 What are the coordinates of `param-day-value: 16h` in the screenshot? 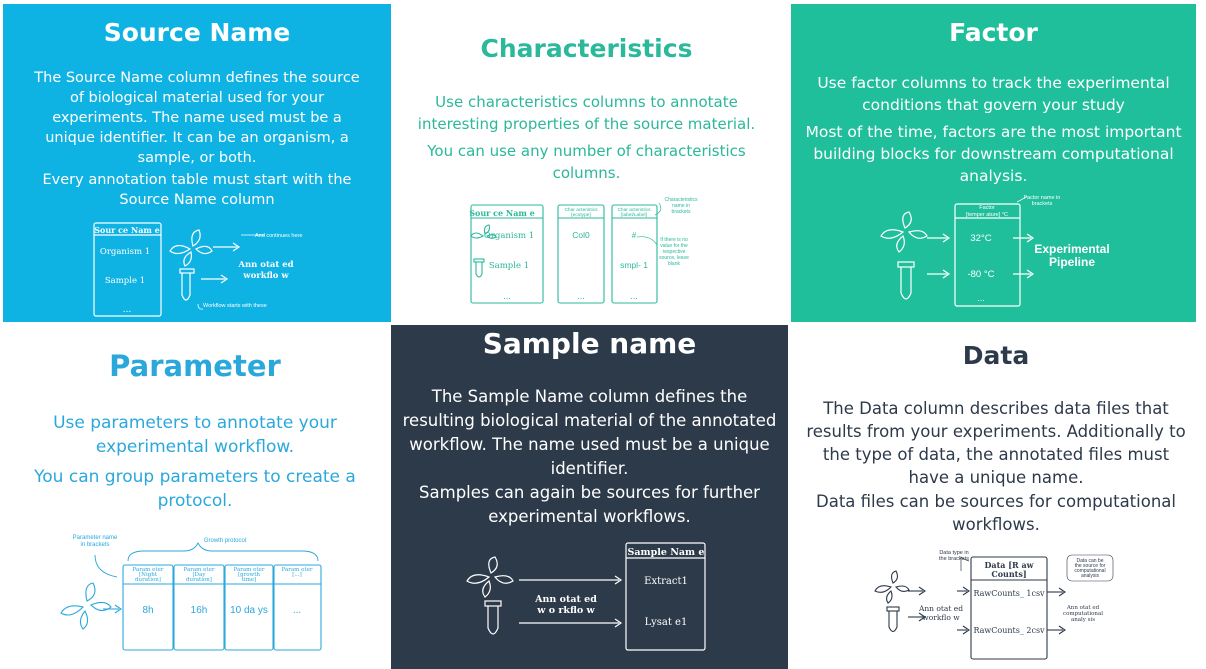 It's located at (199, 610).